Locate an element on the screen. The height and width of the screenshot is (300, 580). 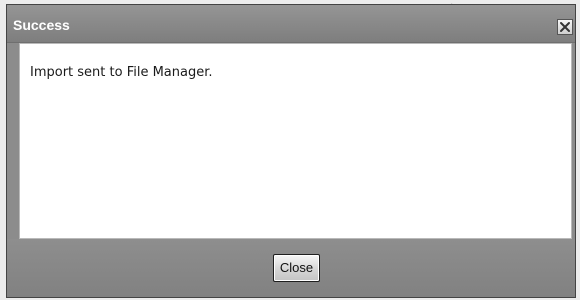
close-button: Close is located at coordinates (296, 268).